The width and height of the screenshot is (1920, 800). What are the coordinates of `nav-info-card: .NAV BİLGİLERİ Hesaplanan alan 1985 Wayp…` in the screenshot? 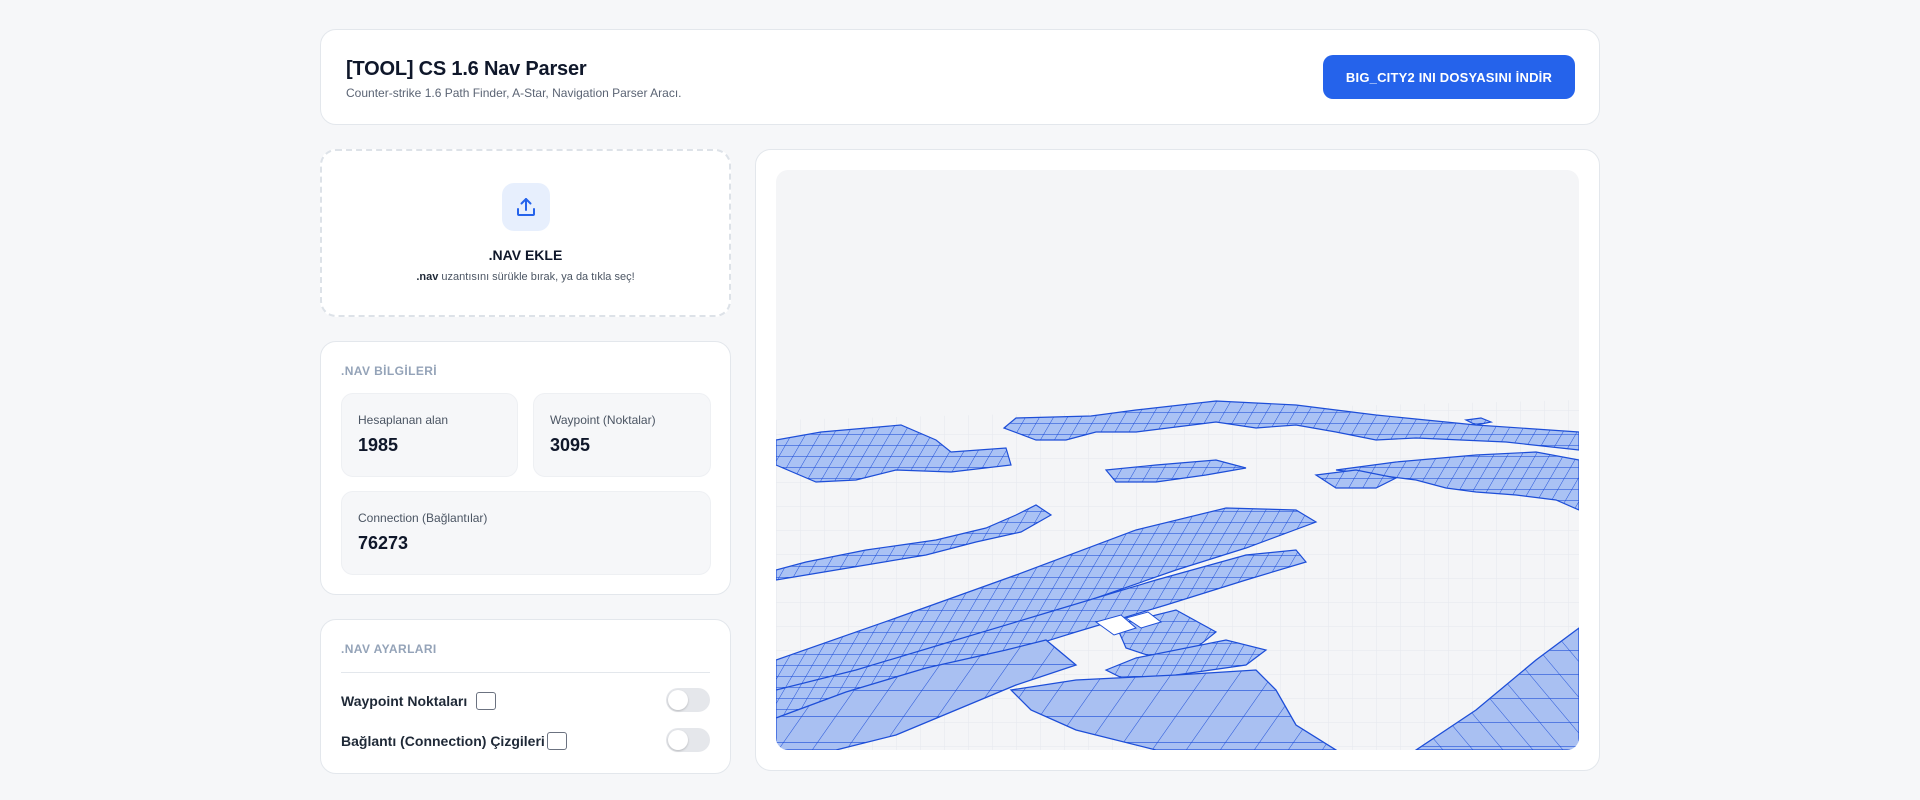 It's located at (525, 468).